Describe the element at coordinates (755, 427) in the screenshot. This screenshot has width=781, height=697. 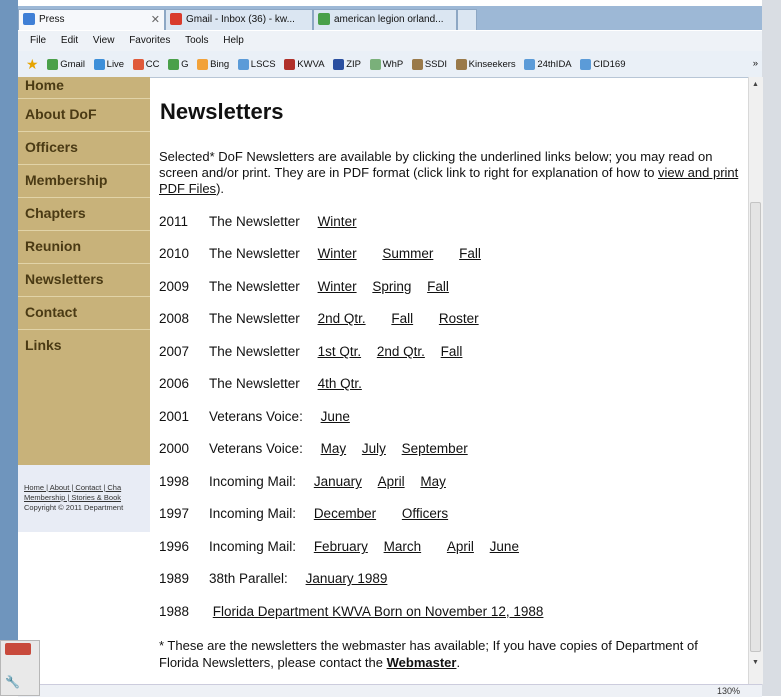
I see `scrollbar-thumb` at that location.